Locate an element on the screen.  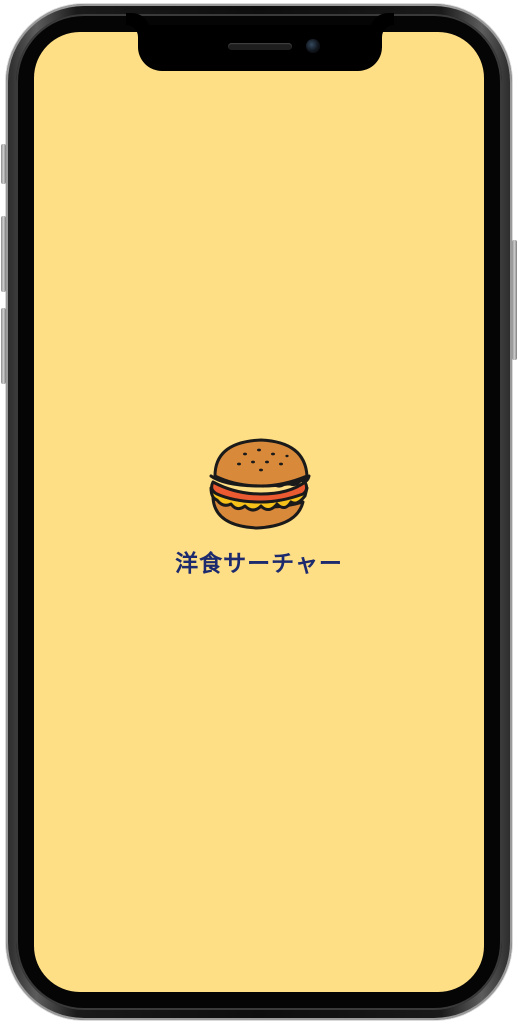
hamburger-icon is located at coordinates (260, 484).